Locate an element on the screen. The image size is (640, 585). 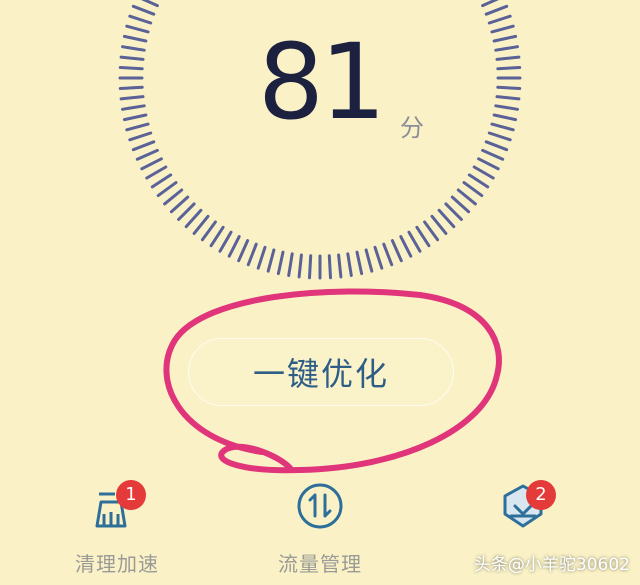
nav-item-clean-speedup: 1 清理加速 is located at coordinates (117, 531).